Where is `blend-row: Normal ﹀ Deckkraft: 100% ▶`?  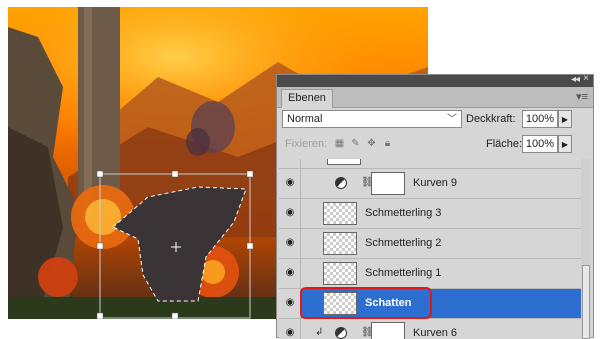
blend-row: Normal ﹀ Deckkraft: 100% ▶ is located at coordinates (434, 120).